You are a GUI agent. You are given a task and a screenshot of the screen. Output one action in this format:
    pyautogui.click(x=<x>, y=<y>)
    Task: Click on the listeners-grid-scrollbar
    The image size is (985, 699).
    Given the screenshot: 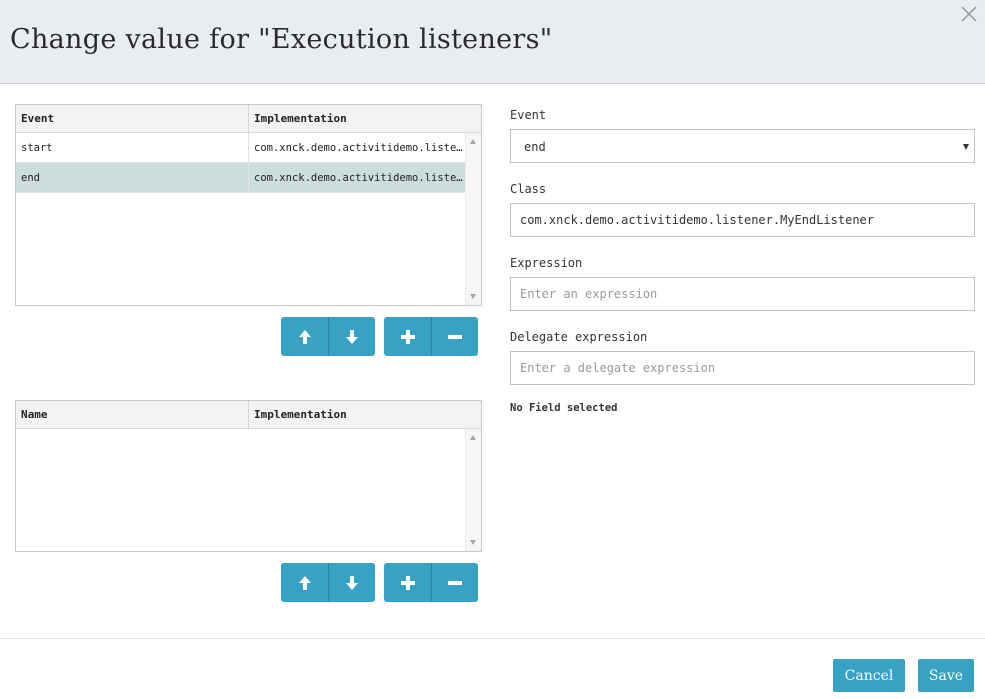 What is the action you would take?
    pyautogui.click(x=473, y=219)
    